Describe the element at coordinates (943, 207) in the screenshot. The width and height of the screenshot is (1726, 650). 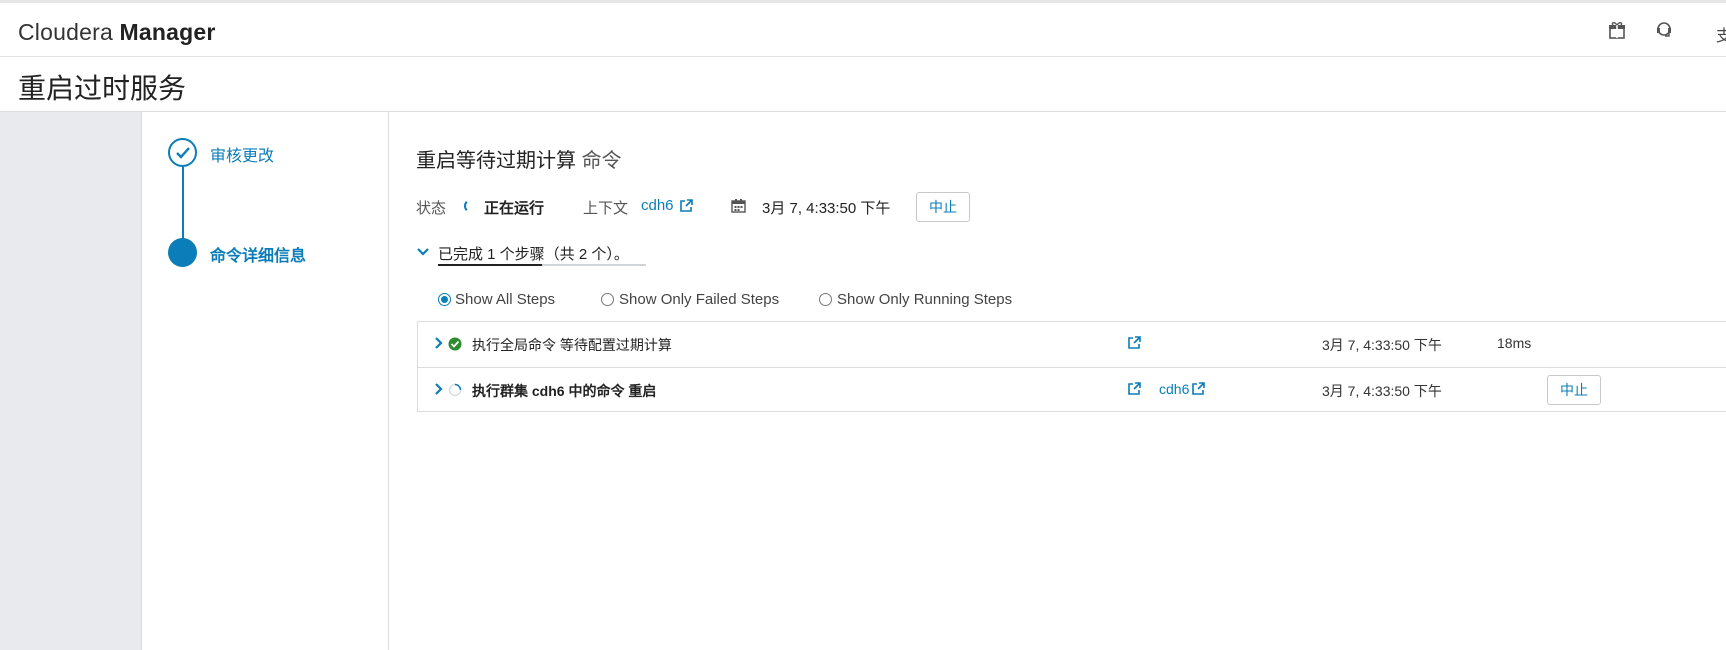
I see `abort-command-button: 中止` at that location.